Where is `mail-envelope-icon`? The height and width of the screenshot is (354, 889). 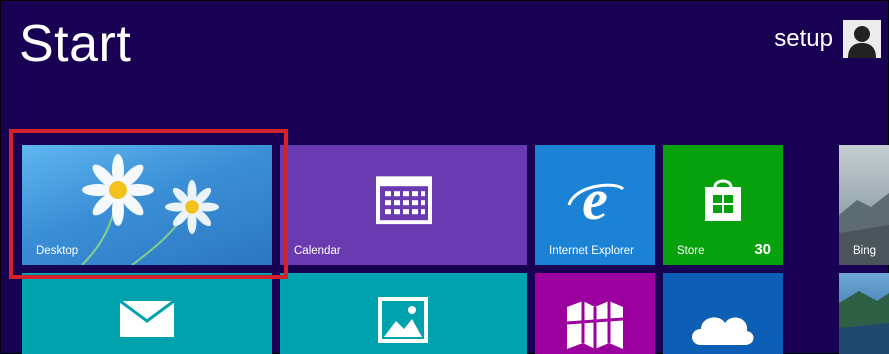 mail-envelope-icon is located at coordinates (147, 319).